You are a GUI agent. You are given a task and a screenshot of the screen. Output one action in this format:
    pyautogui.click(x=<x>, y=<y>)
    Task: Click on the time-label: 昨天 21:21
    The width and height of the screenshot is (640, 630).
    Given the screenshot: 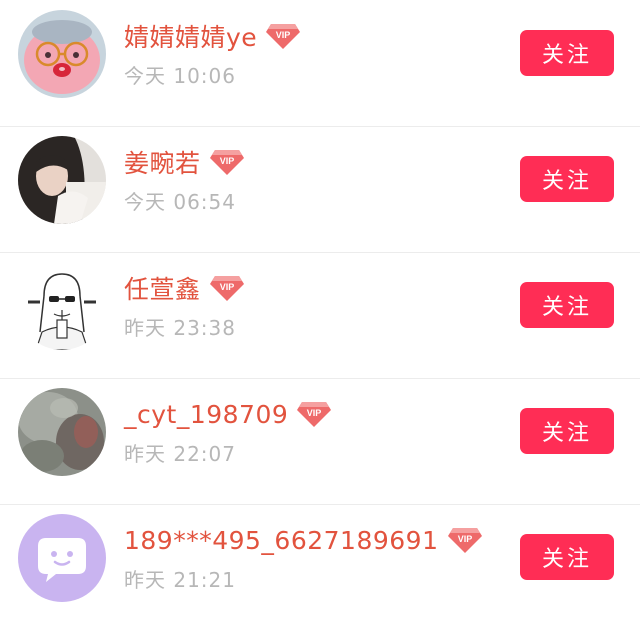 What is the action you would take?
    pyautogui.click(x=180, y=580)
    